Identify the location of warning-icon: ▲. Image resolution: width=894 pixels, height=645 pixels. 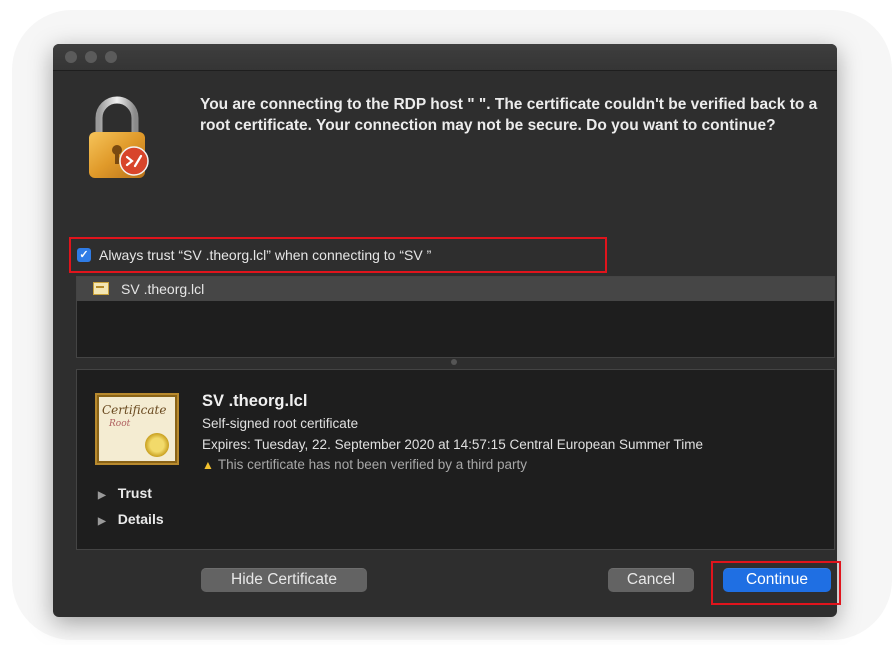
(208, 465).